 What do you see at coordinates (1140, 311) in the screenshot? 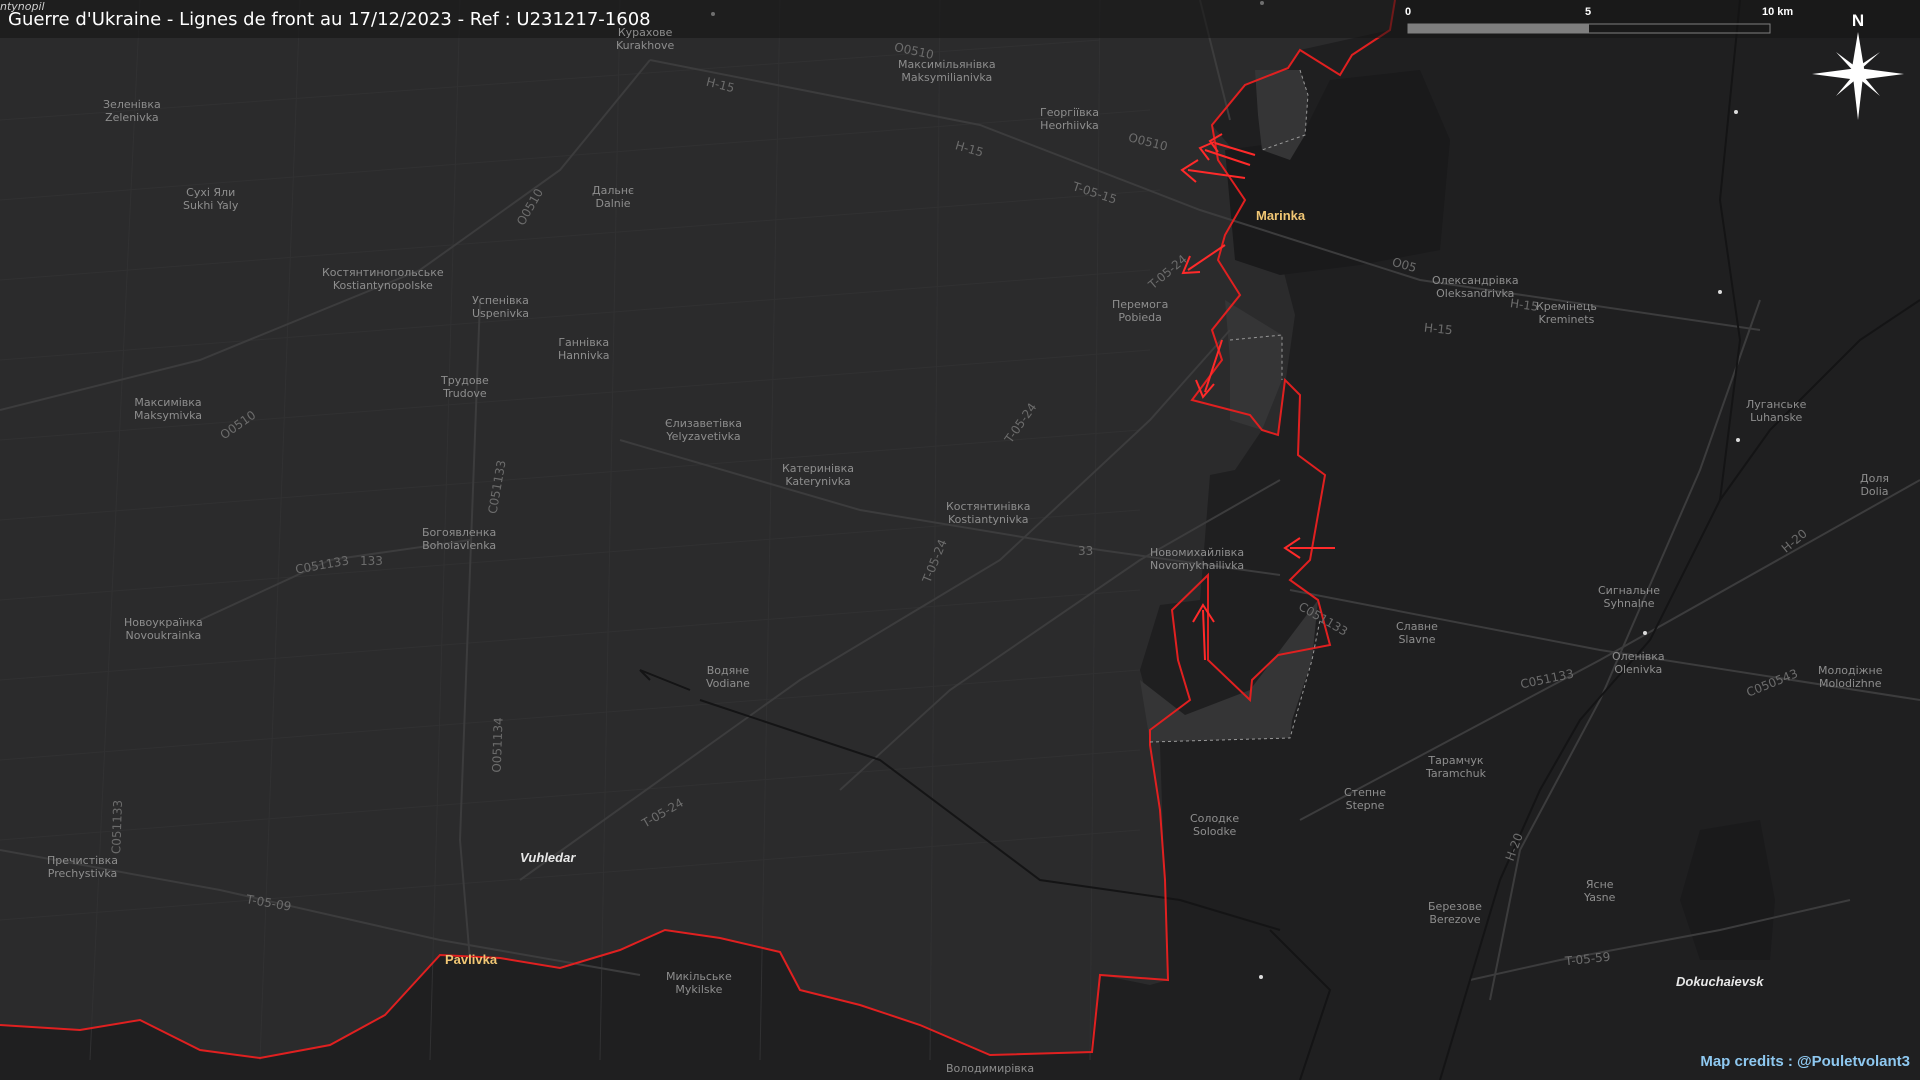
I see `village-pobieda: Перемога Pobieda` at bounding box center [1140, 311].